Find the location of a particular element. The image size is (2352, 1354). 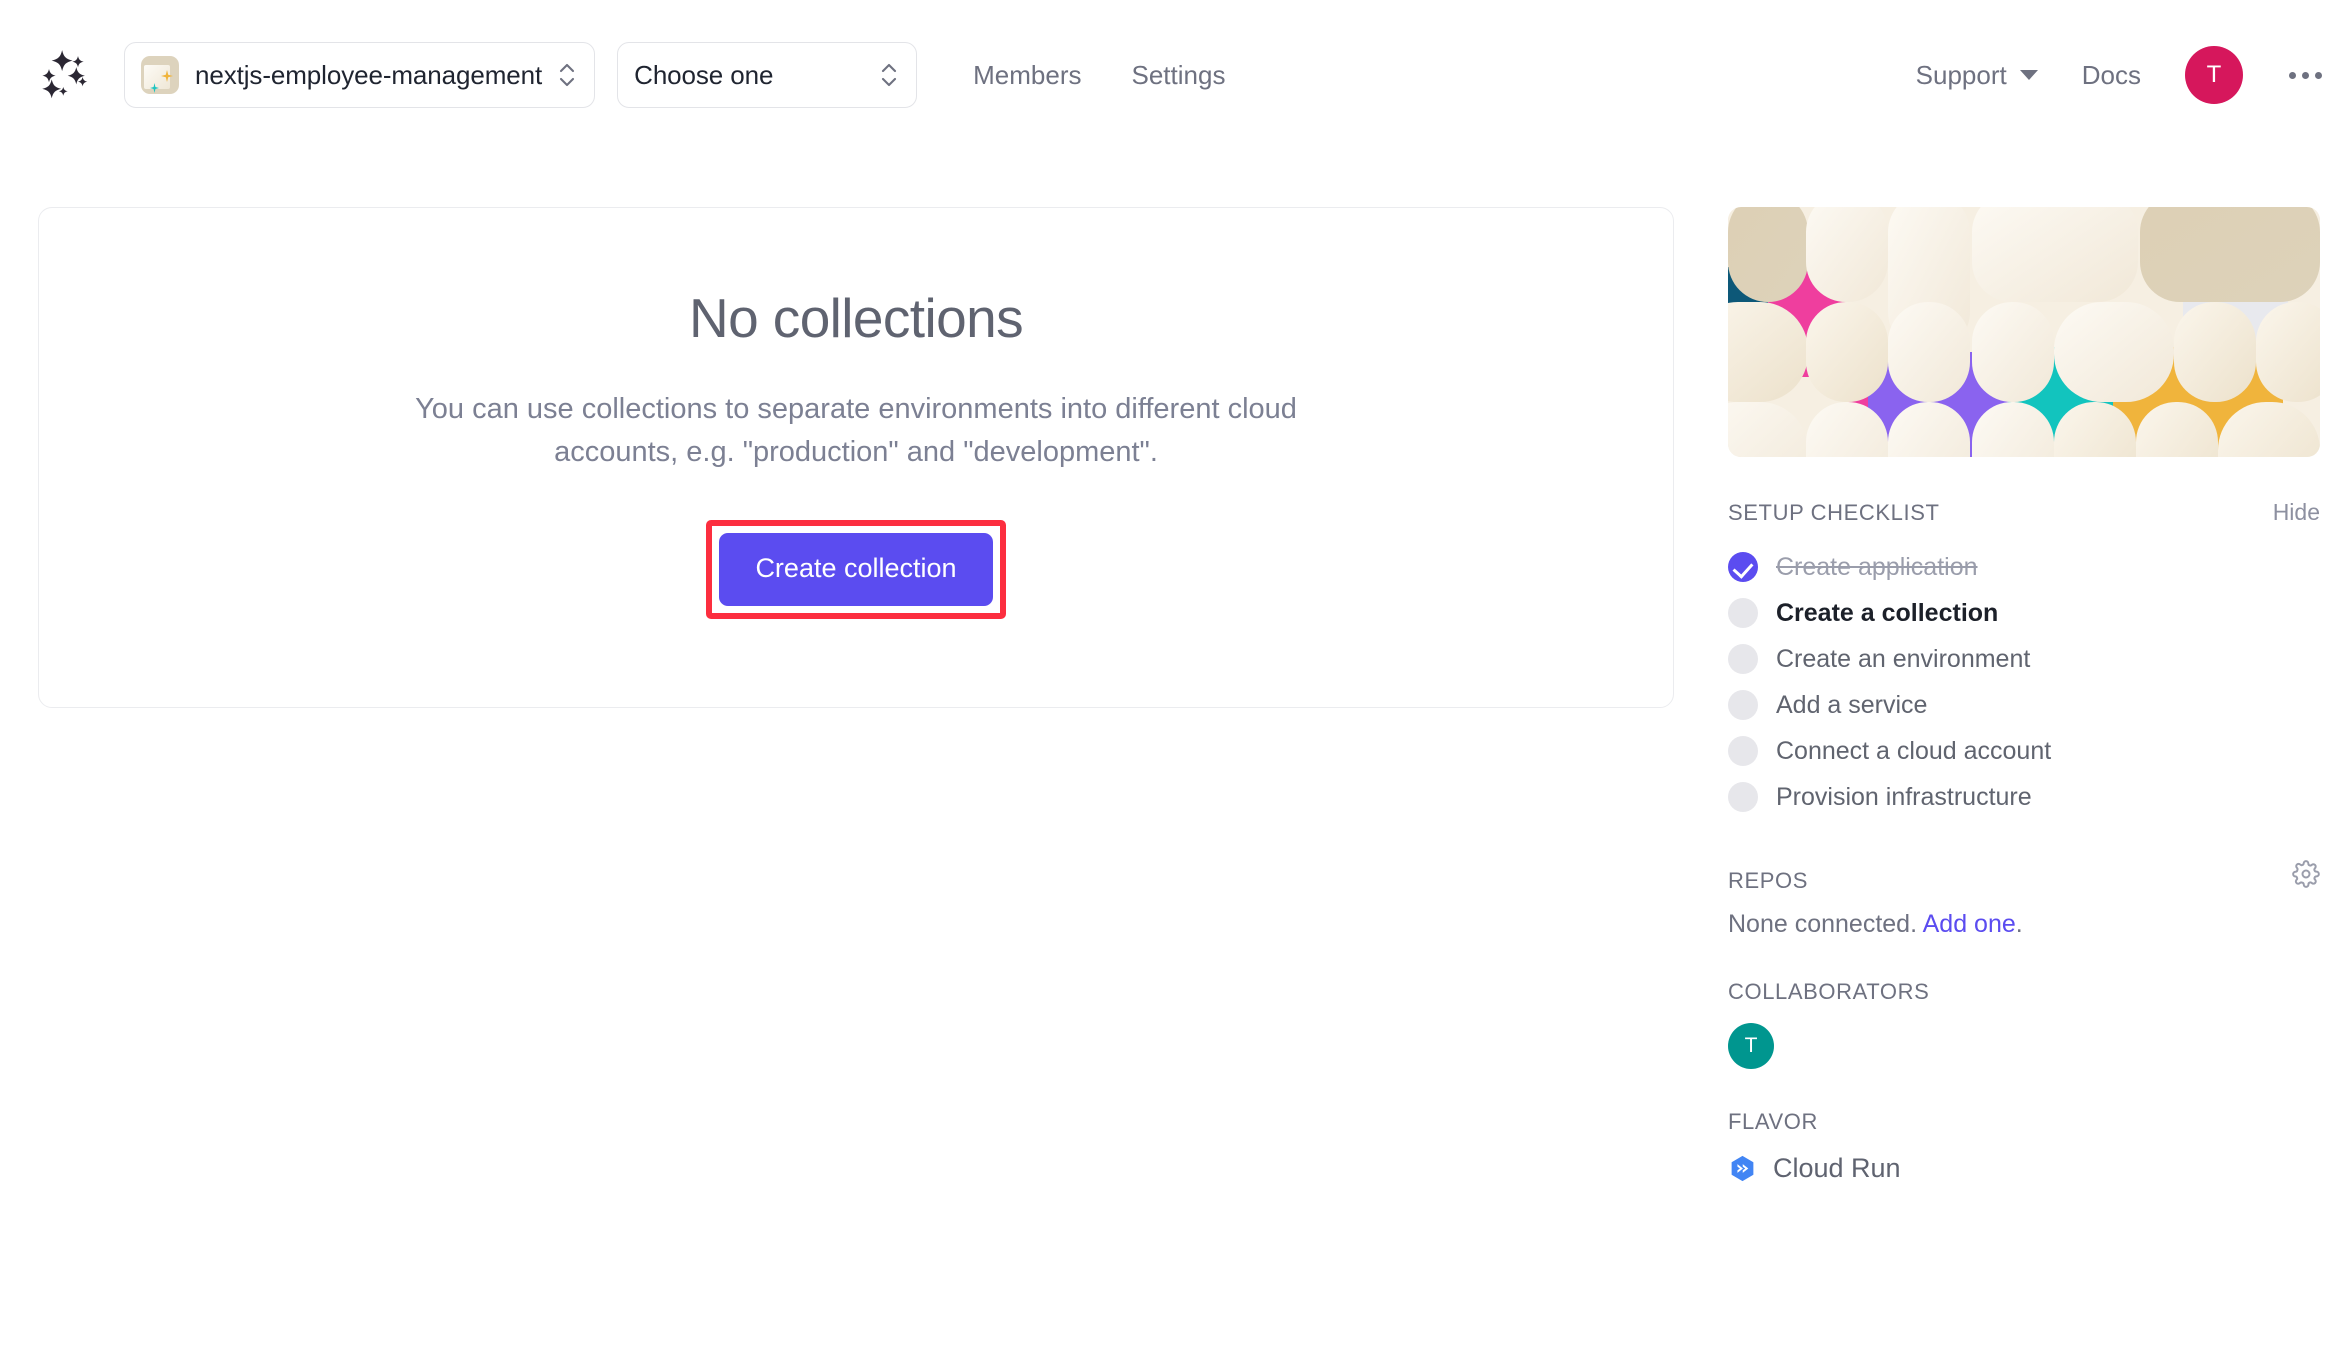

flavor-name: Cloud Run is located at coordinates (1837, 1168).